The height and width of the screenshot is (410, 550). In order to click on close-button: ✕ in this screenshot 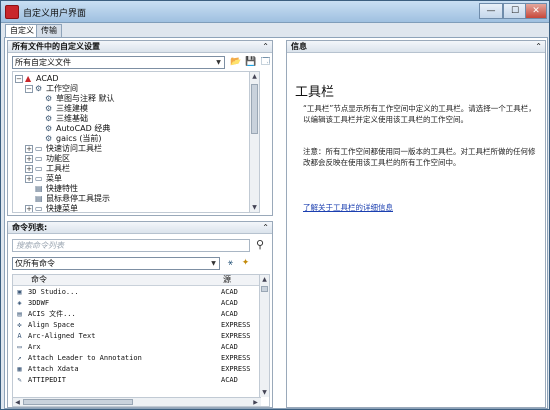, I will do `click(536, 11)`.